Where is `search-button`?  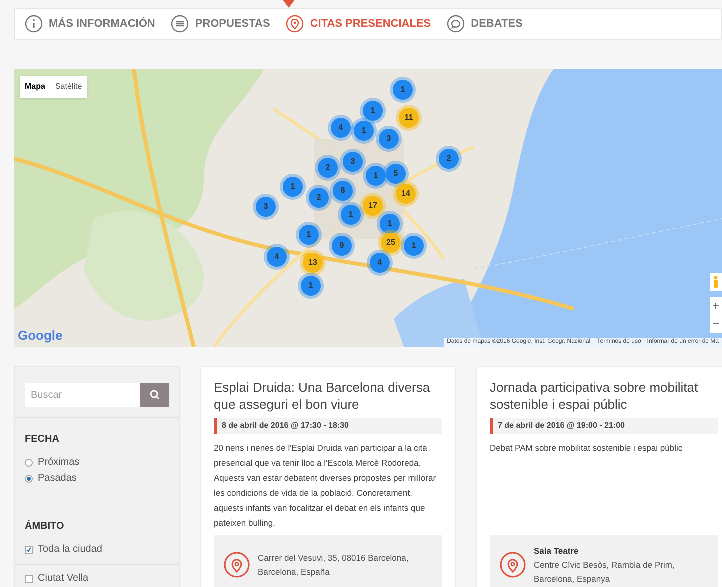
search-button is located at coordinates (154, 395).